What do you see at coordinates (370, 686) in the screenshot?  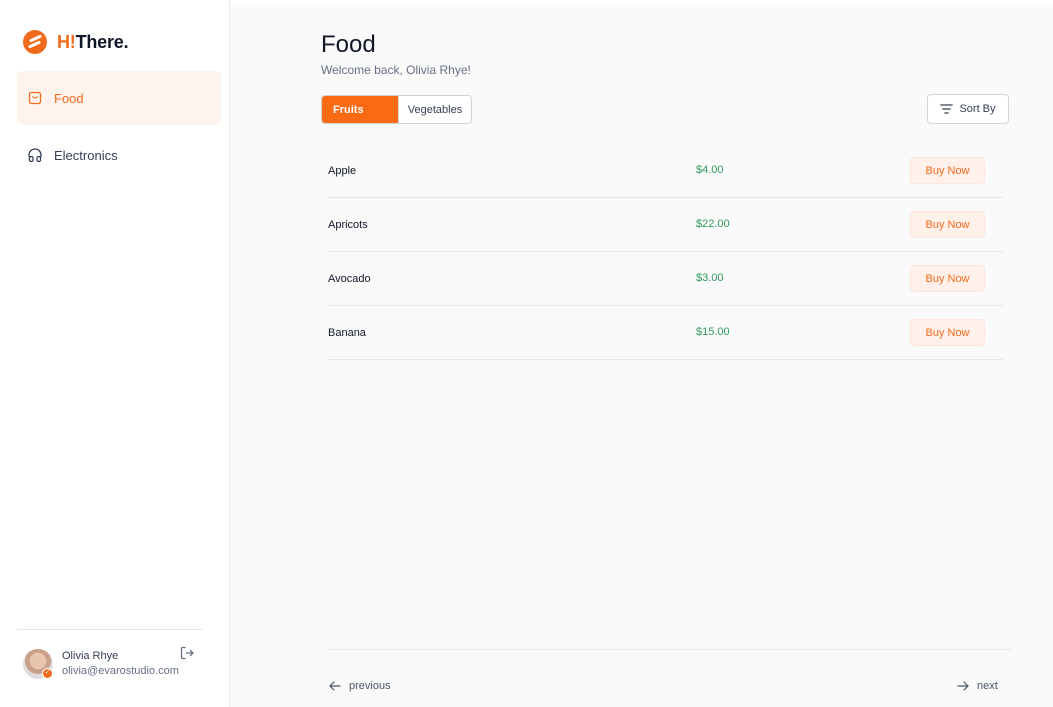 I see `previous-label: previous` at bounding box center [370, 686].